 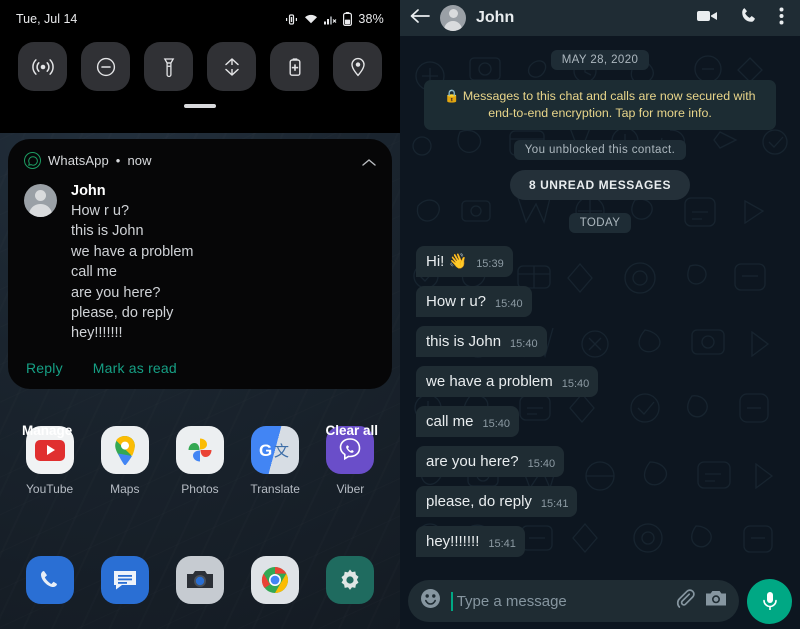 I want to click on back-button, so click(x=420, y=18).